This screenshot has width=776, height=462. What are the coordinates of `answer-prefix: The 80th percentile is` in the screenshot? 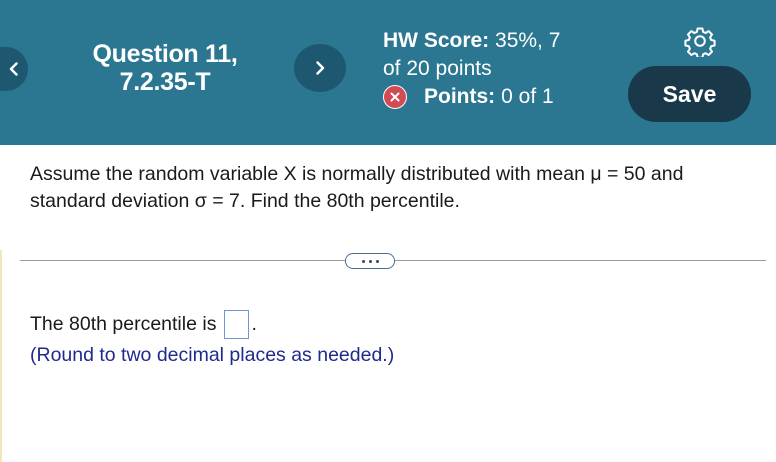 It's located at (123, 324).